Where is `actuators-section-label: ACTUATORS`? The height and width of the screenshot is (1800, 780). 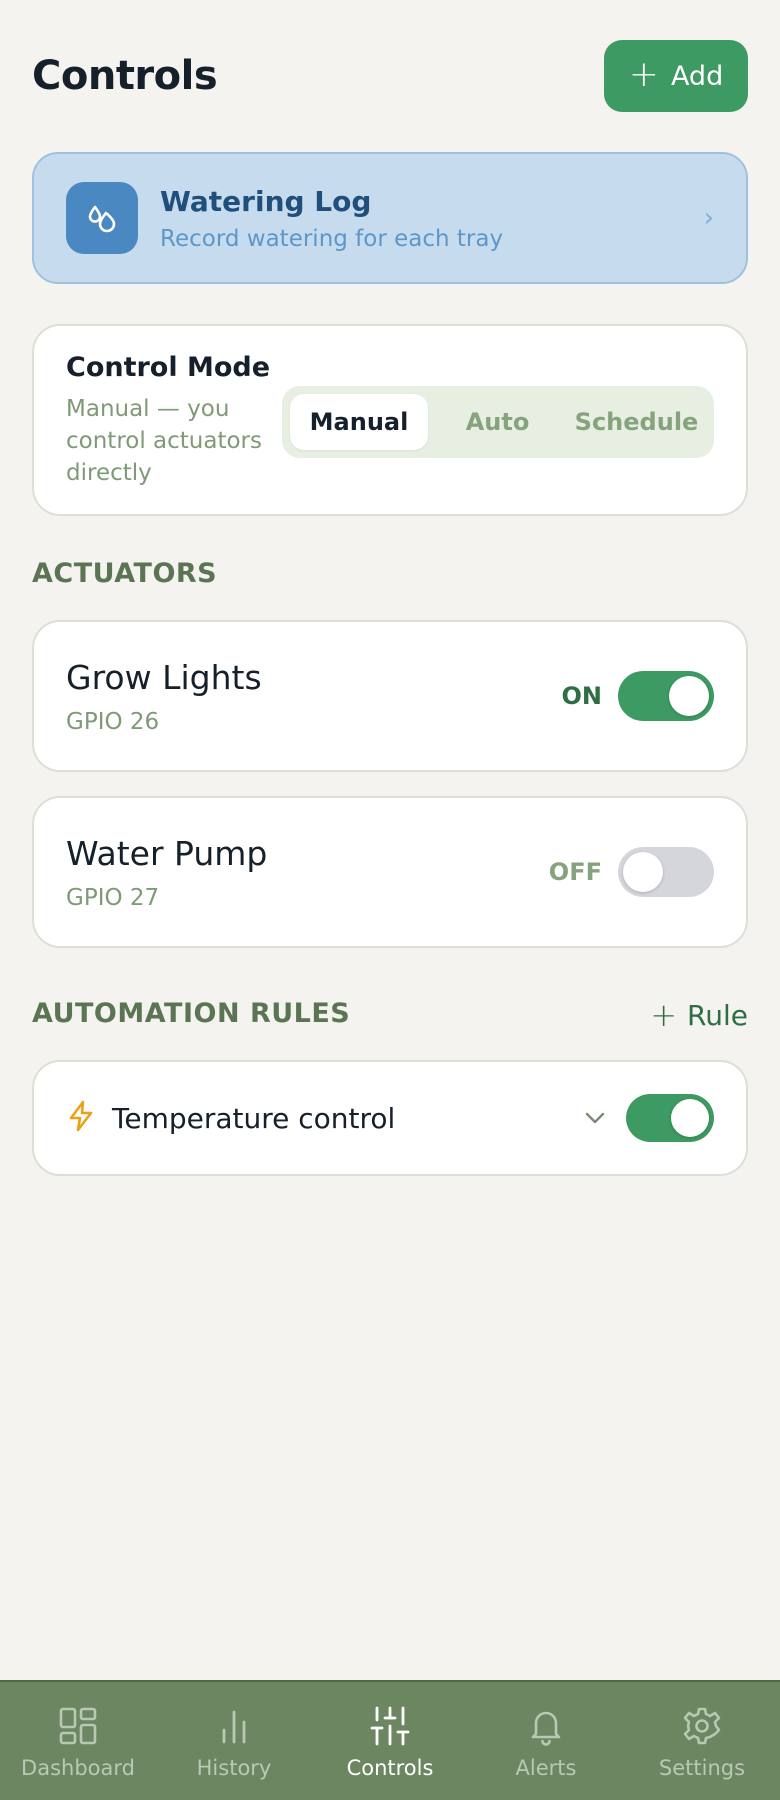
actuators-section-label: ACTUATORS is located at coordinates (125, 573).